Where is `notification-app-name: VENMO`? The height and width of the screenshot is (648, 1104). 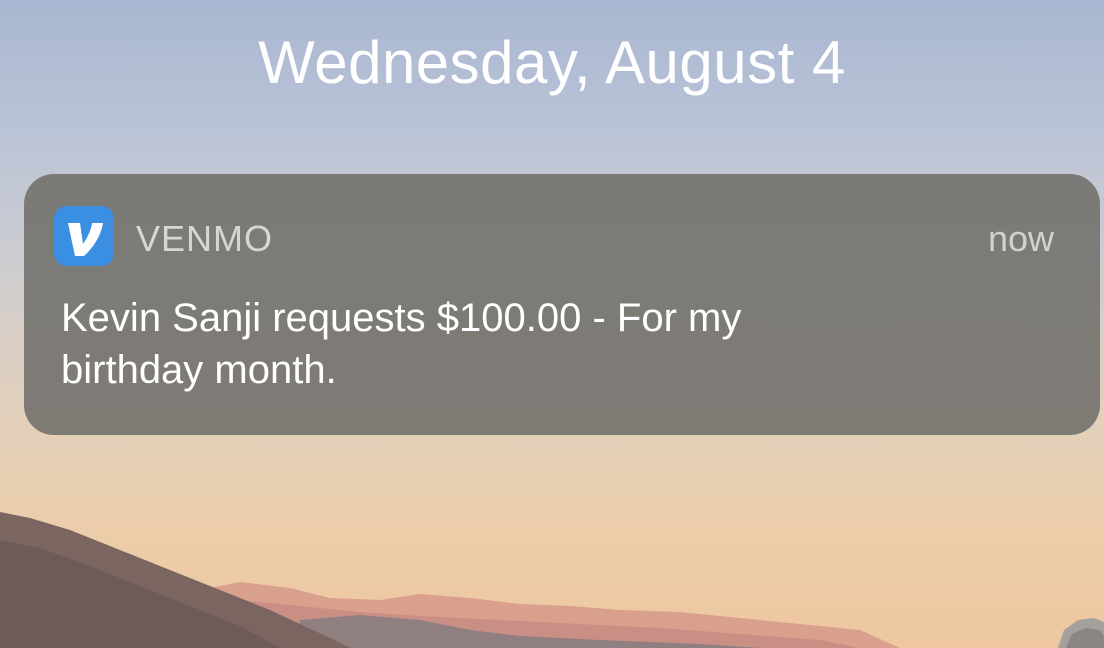 notification-app-name: VENMO is located at coordinates (205, 238).